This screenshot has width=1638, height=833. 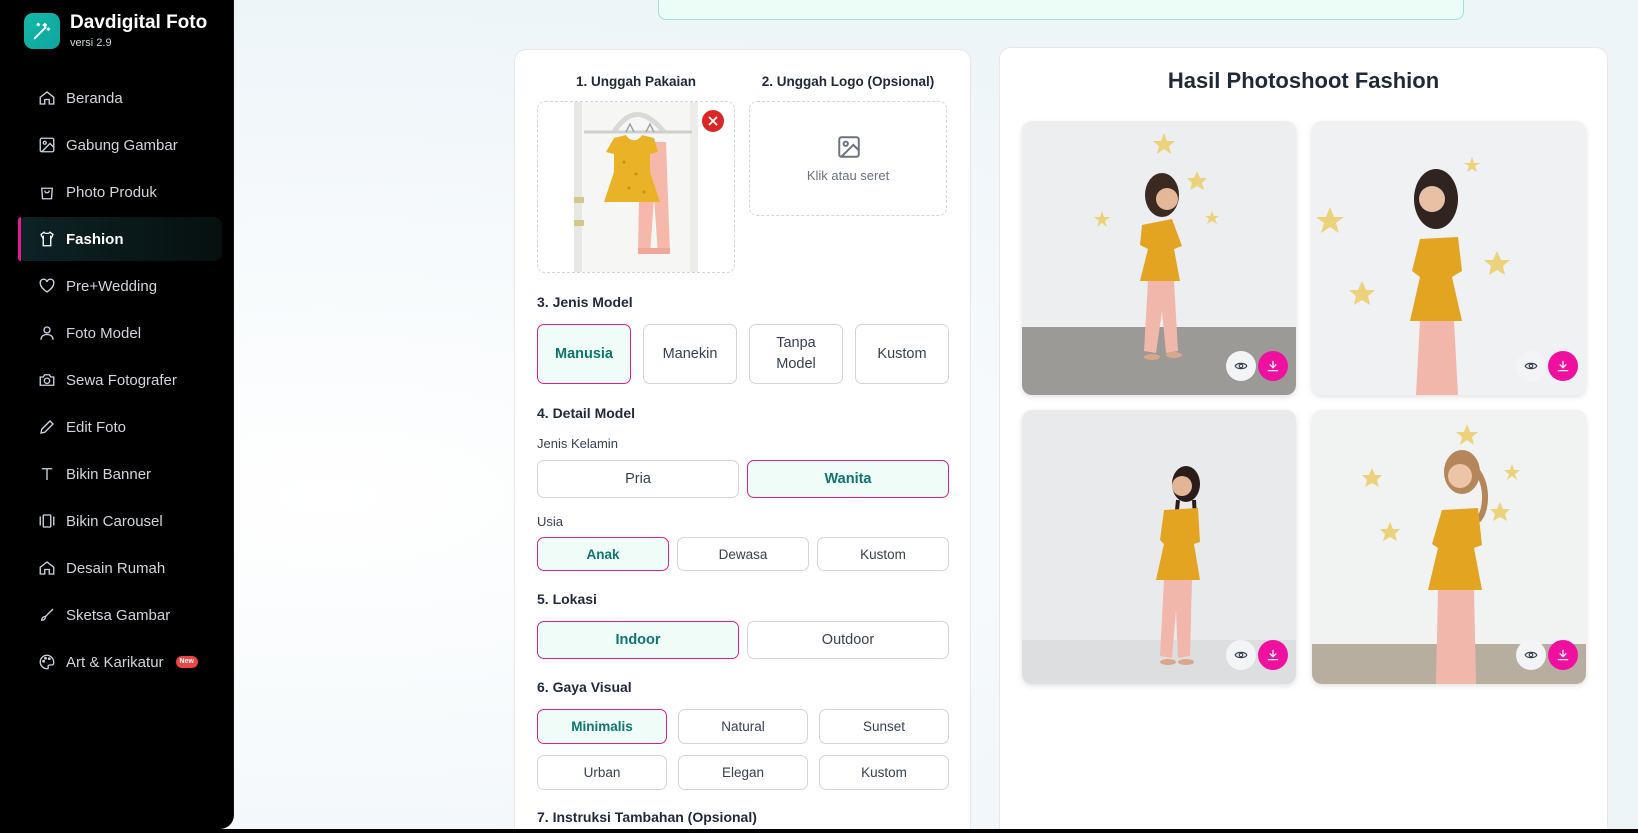 What do you see at coordinates (1303, 80) in the screenshot?
I see `results-title: Hasil Photoshoot Fashion` at bounding box center [1303, 80].